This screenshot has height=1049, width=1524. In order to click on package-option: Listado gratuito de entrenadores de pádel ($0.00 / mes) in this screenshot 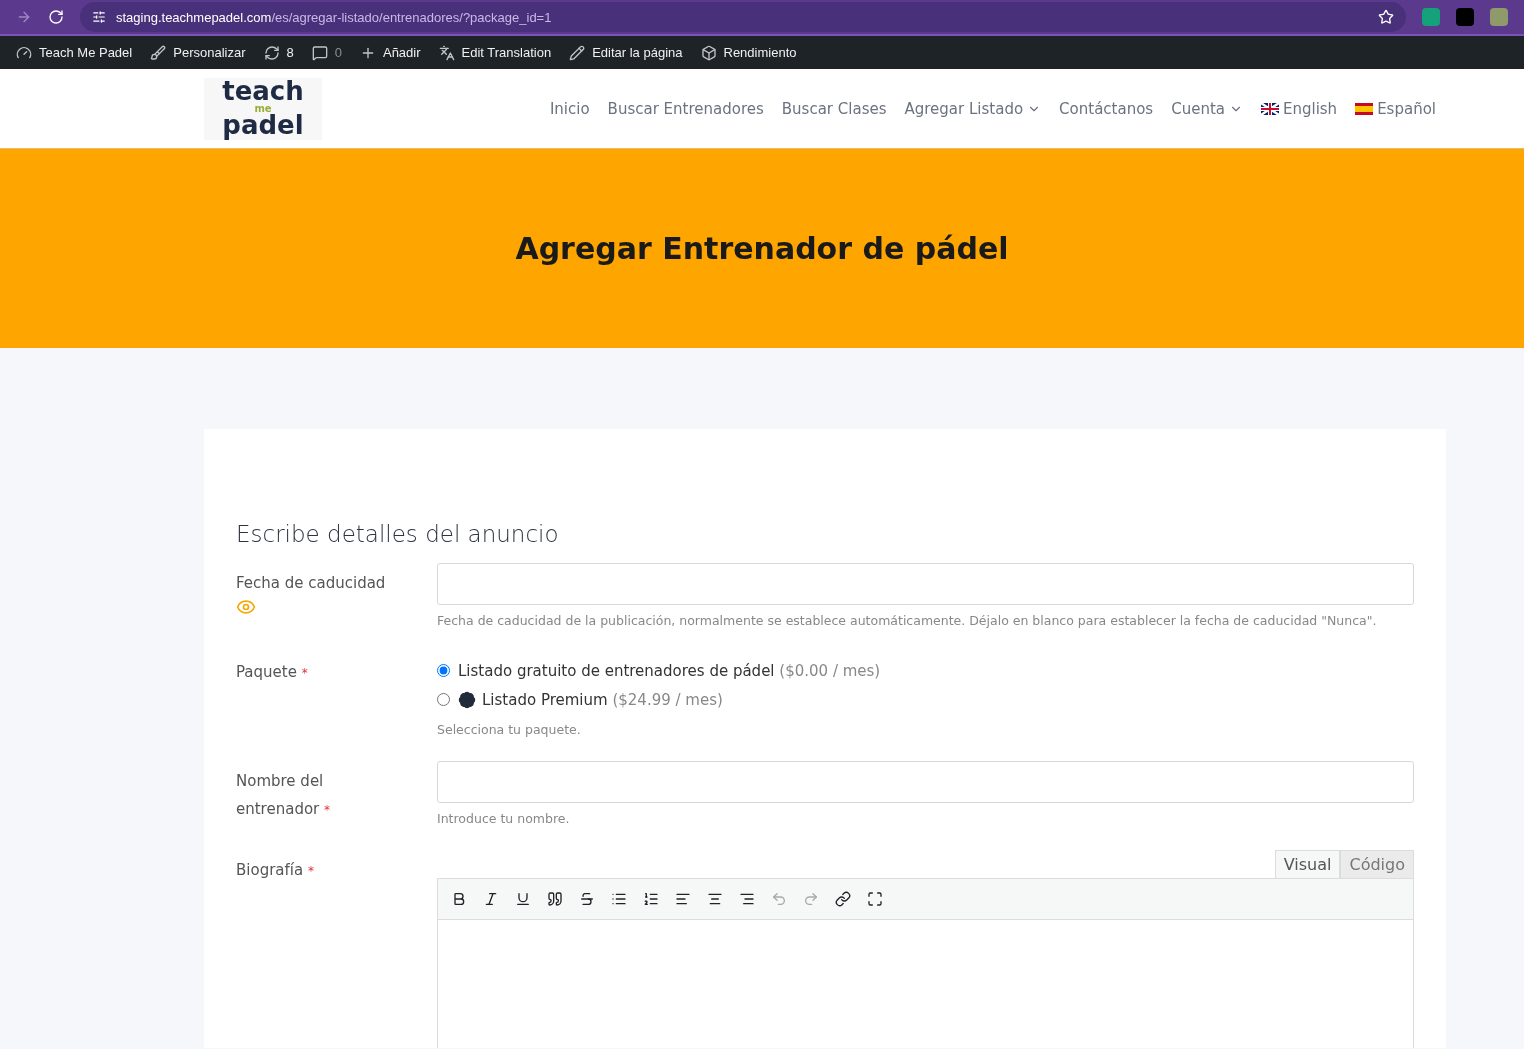, I will do `click(925, 670)`.